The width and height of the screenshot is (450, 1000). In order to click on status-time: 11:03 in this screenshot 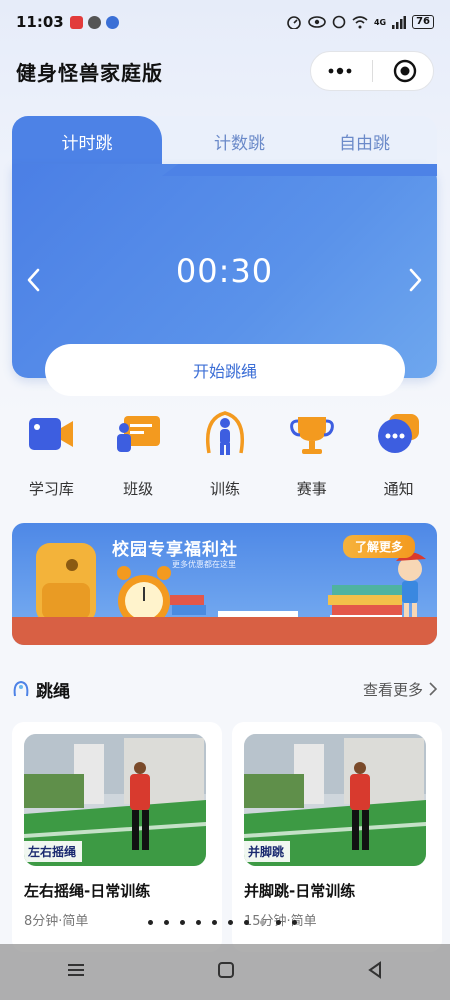, I will do `click(40, 22)`.